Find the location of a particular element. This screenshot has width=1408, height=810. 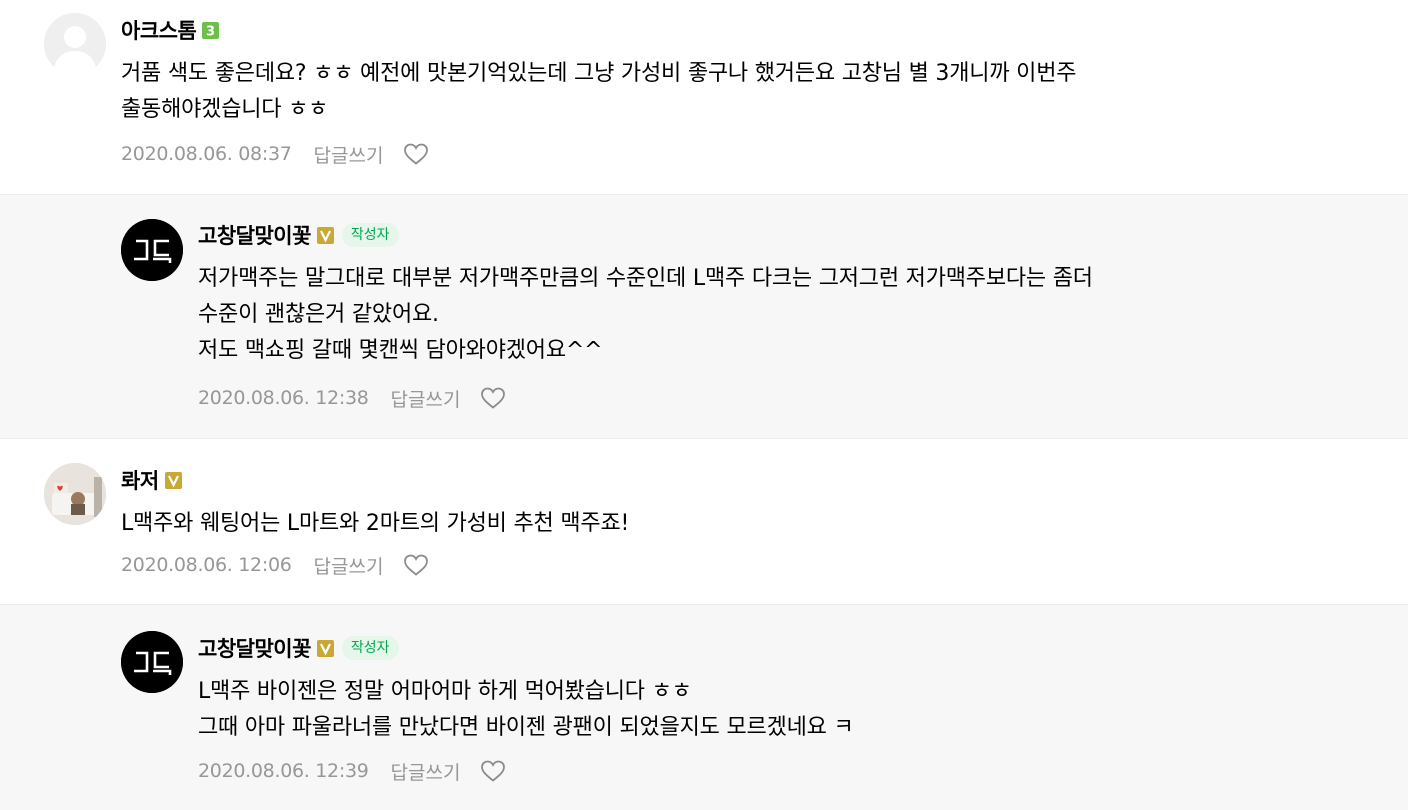

comment-date: 2020.08.06. 08:37 is located at coordinates (206, 154).